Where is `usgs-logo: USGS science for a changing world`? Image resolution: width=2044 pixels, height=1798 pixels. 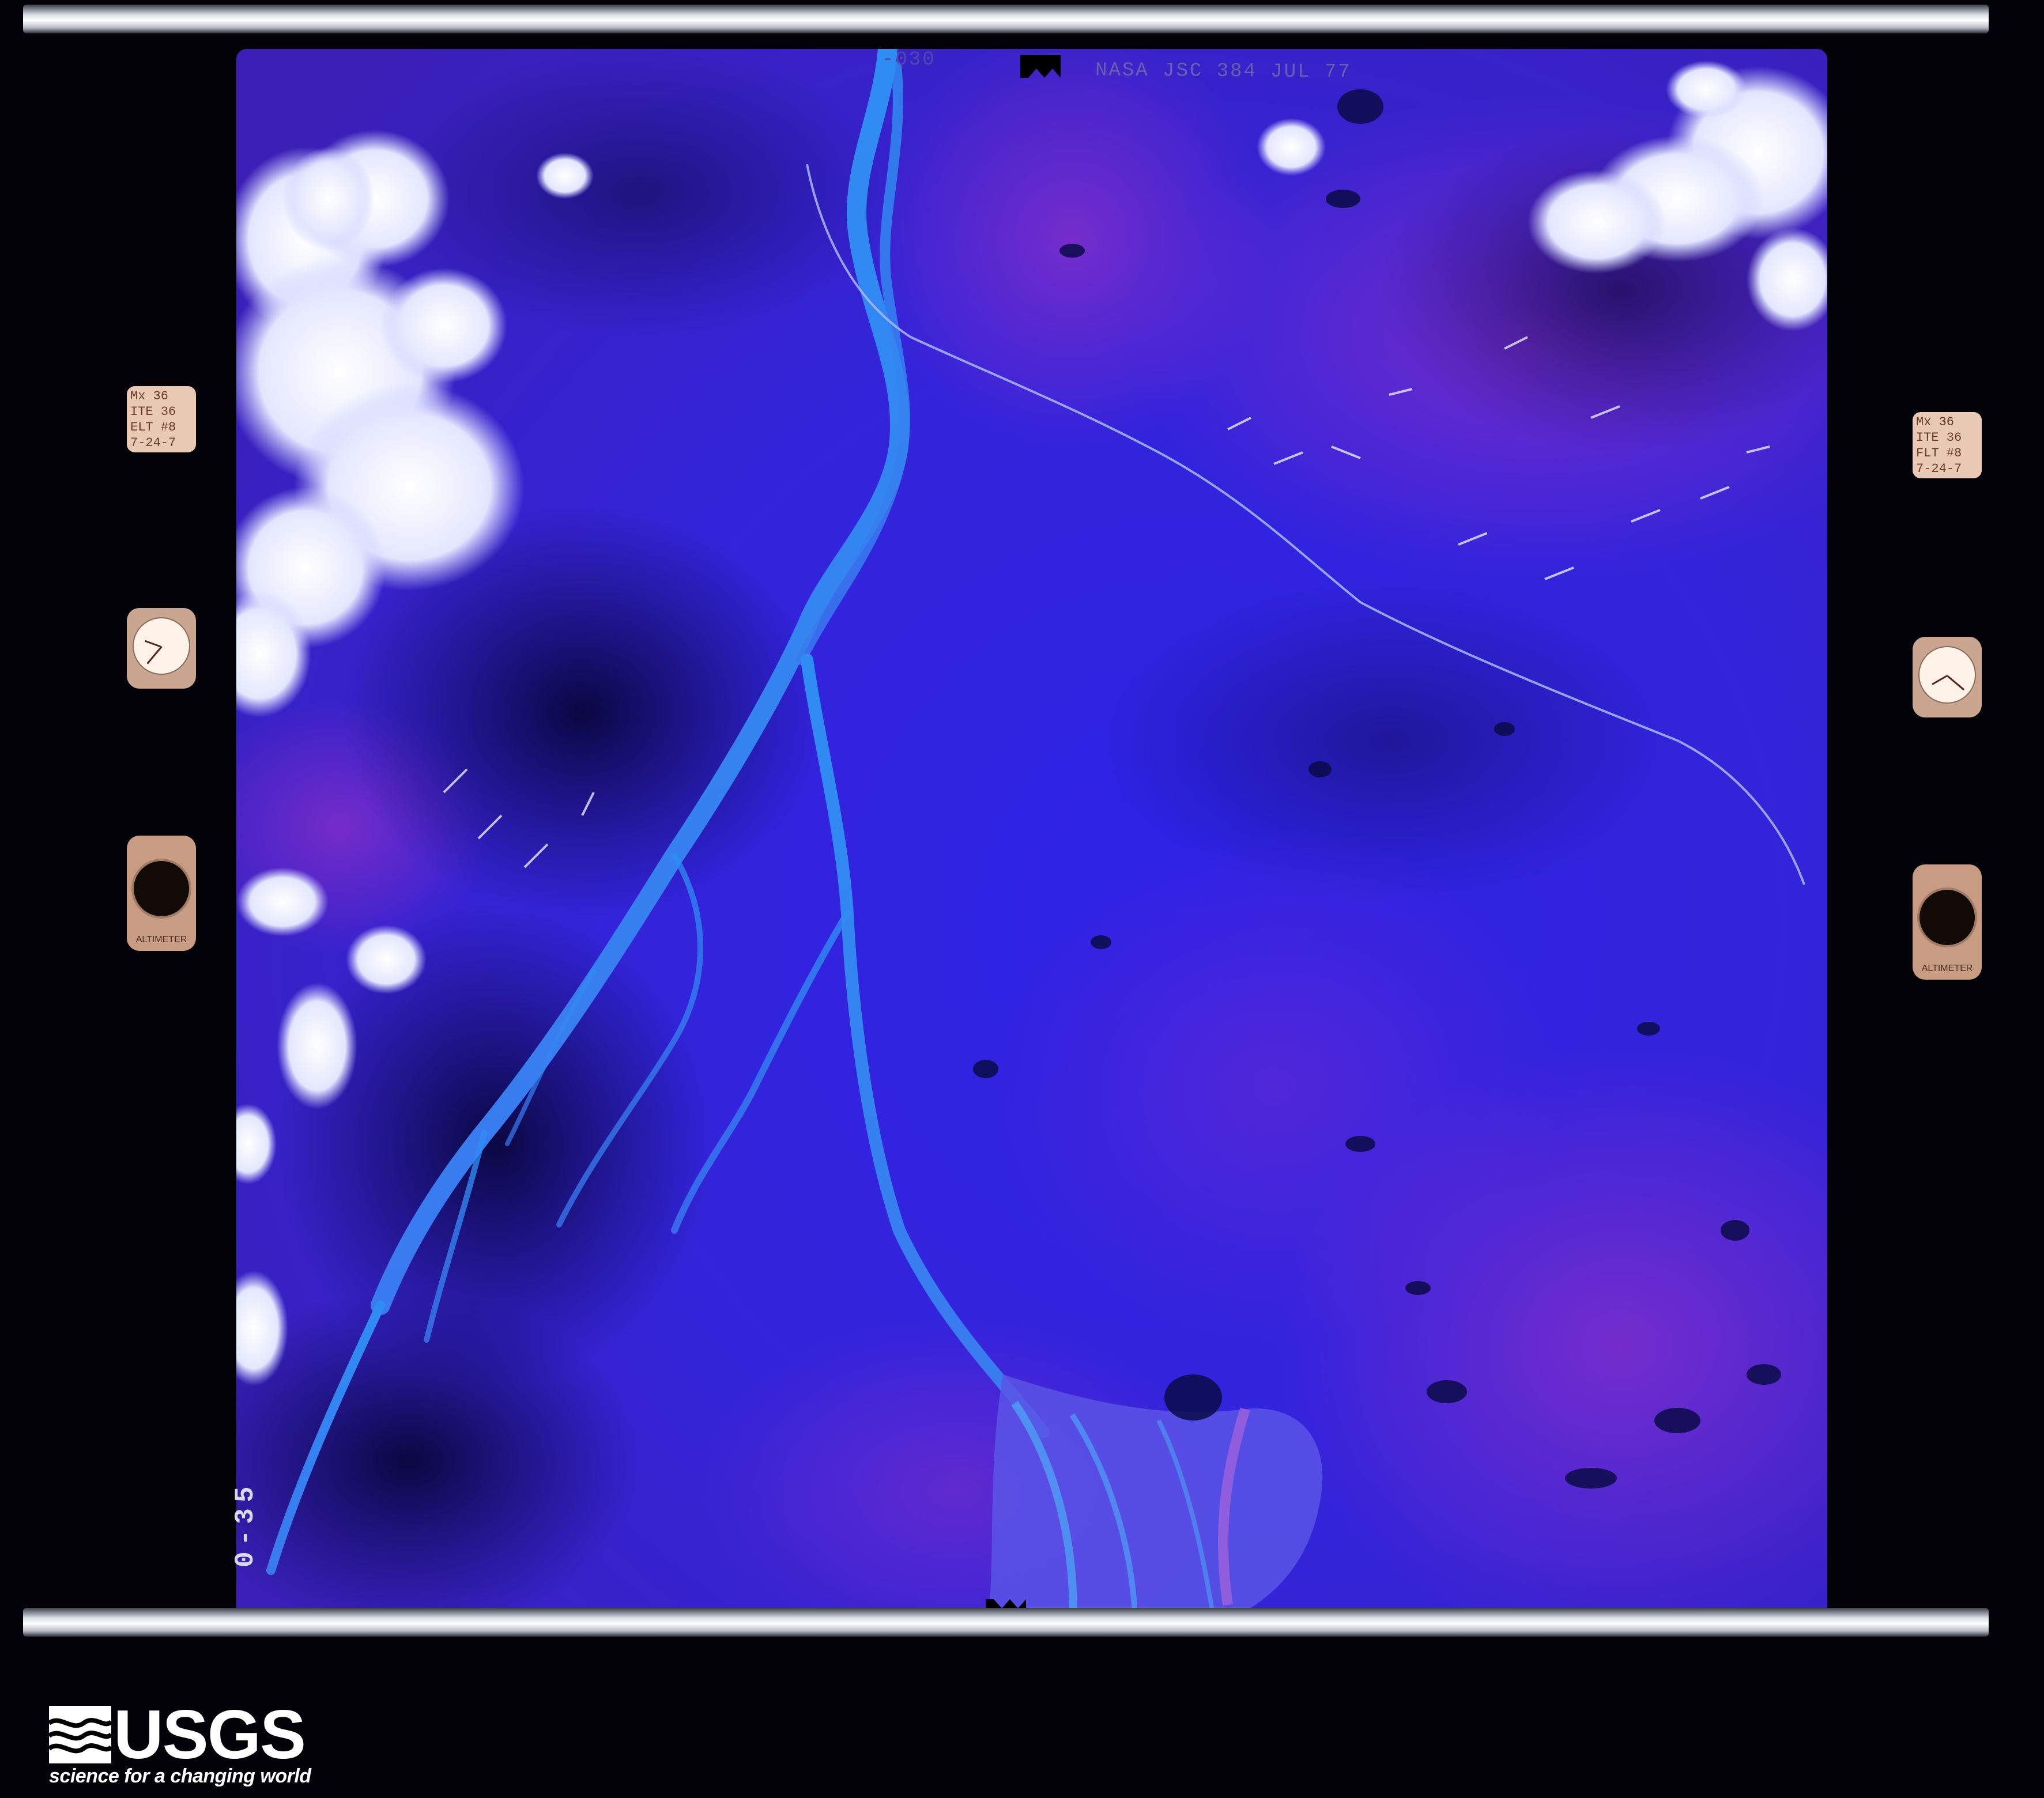
usgs-logo: USGS science for a changing world is located at coordinates (180, 1743).